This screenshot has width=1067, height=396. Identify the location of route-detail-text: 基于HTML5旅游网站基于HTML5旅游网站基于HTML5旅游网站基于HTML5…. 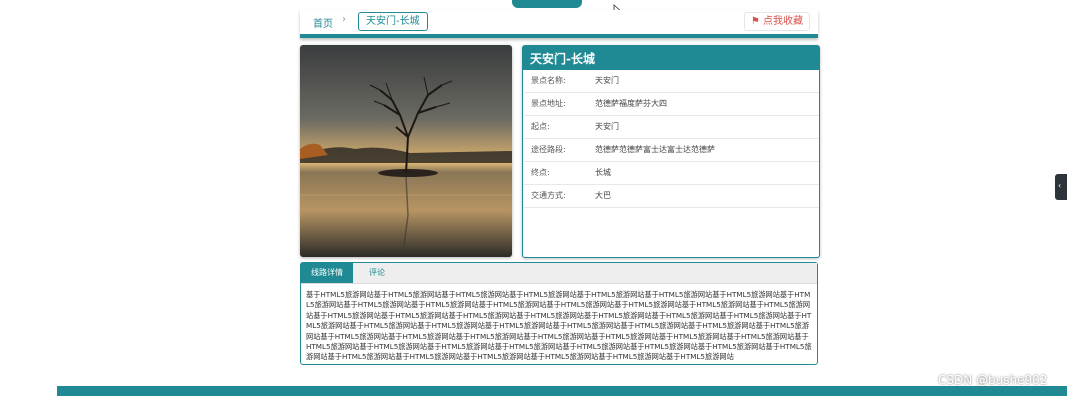
(559, 326).